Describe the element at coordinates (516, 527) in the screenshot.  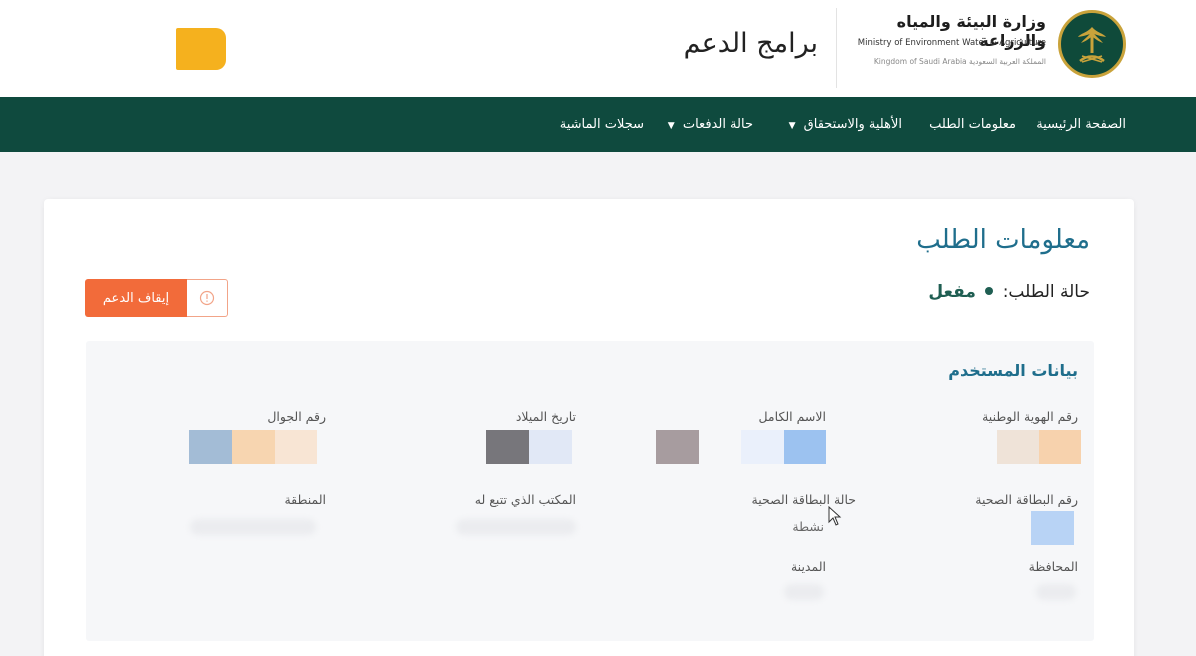
I see `redacted-office-value` at that location.